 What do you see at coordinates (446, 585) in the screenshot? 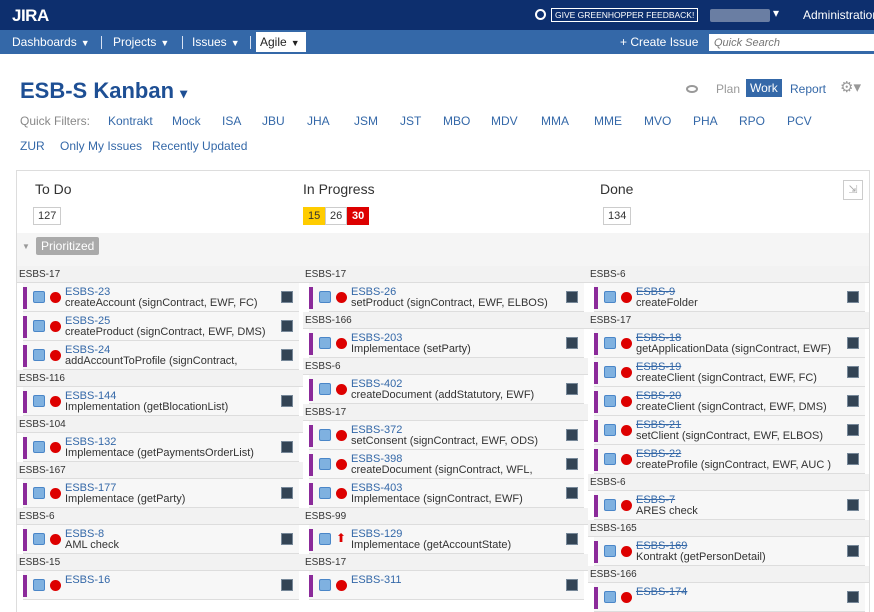
I see `issue-card: ESBS-311` at bounding box center [446, 585].